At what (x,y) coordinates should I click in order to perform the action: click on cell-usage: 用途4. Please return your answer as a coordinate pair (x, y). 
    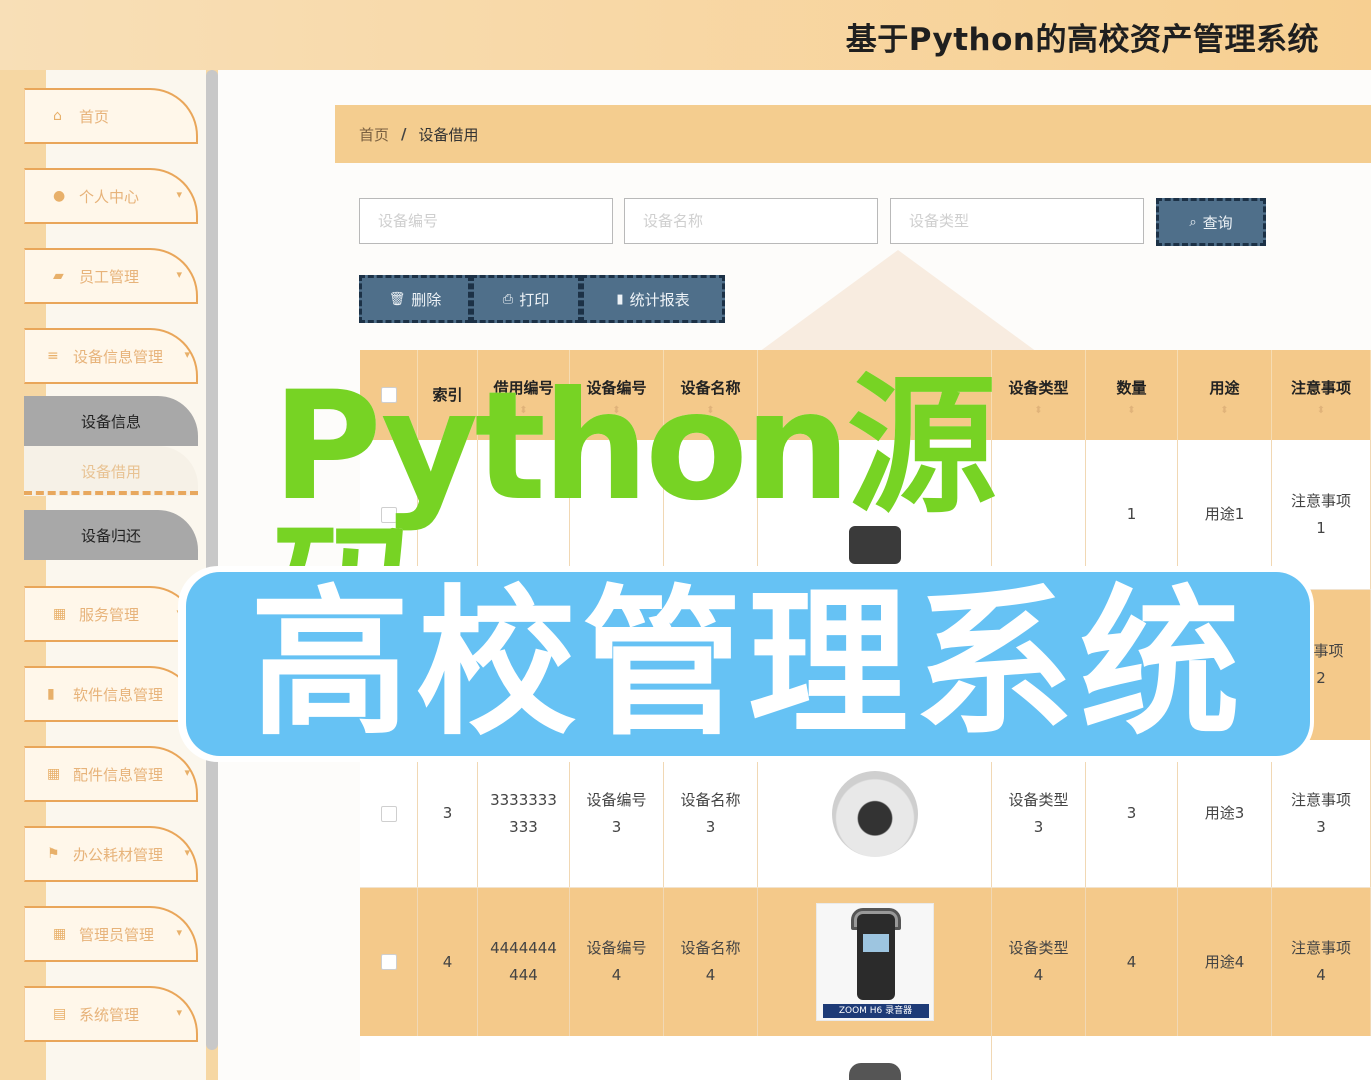
    Looking at the image, I should click on (1225, 962).